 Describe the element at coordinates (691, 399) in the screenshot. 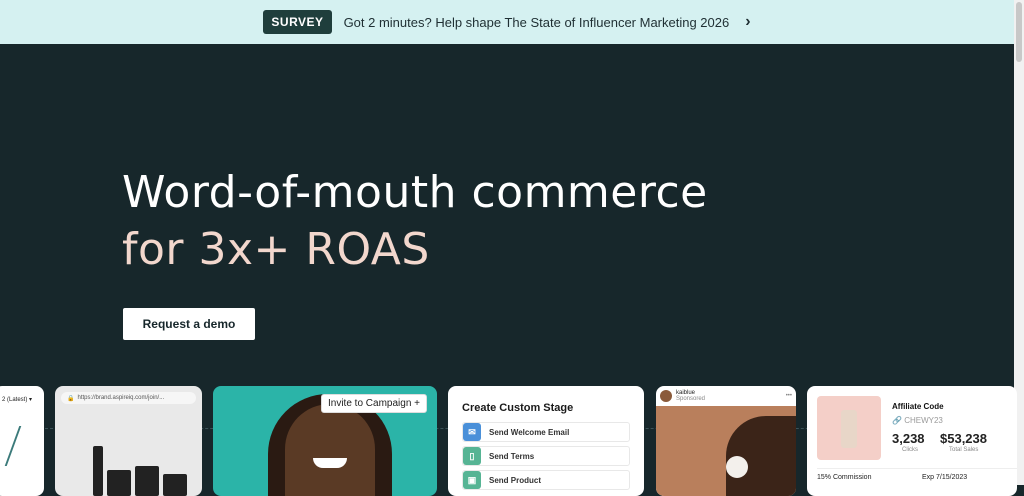

I see `post-sponsored: Sponsored` at that location.